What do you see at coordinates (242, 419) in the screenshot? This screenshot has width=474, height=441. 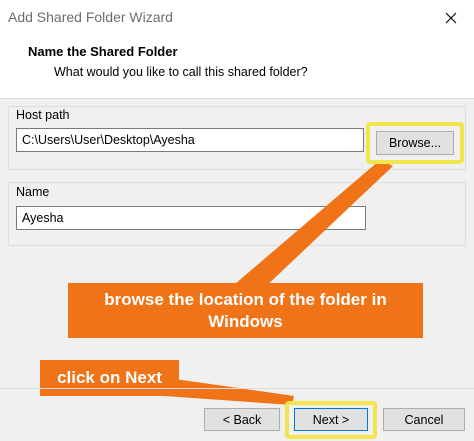 I see `back-button: < Back` at bounding box center [242, 419].